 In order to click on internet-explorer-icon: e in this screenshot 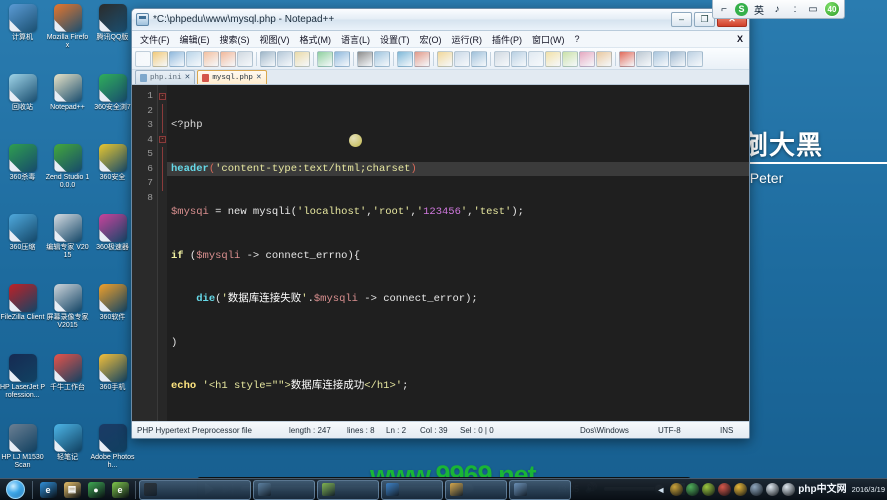, I will do `click(48, 490)`.